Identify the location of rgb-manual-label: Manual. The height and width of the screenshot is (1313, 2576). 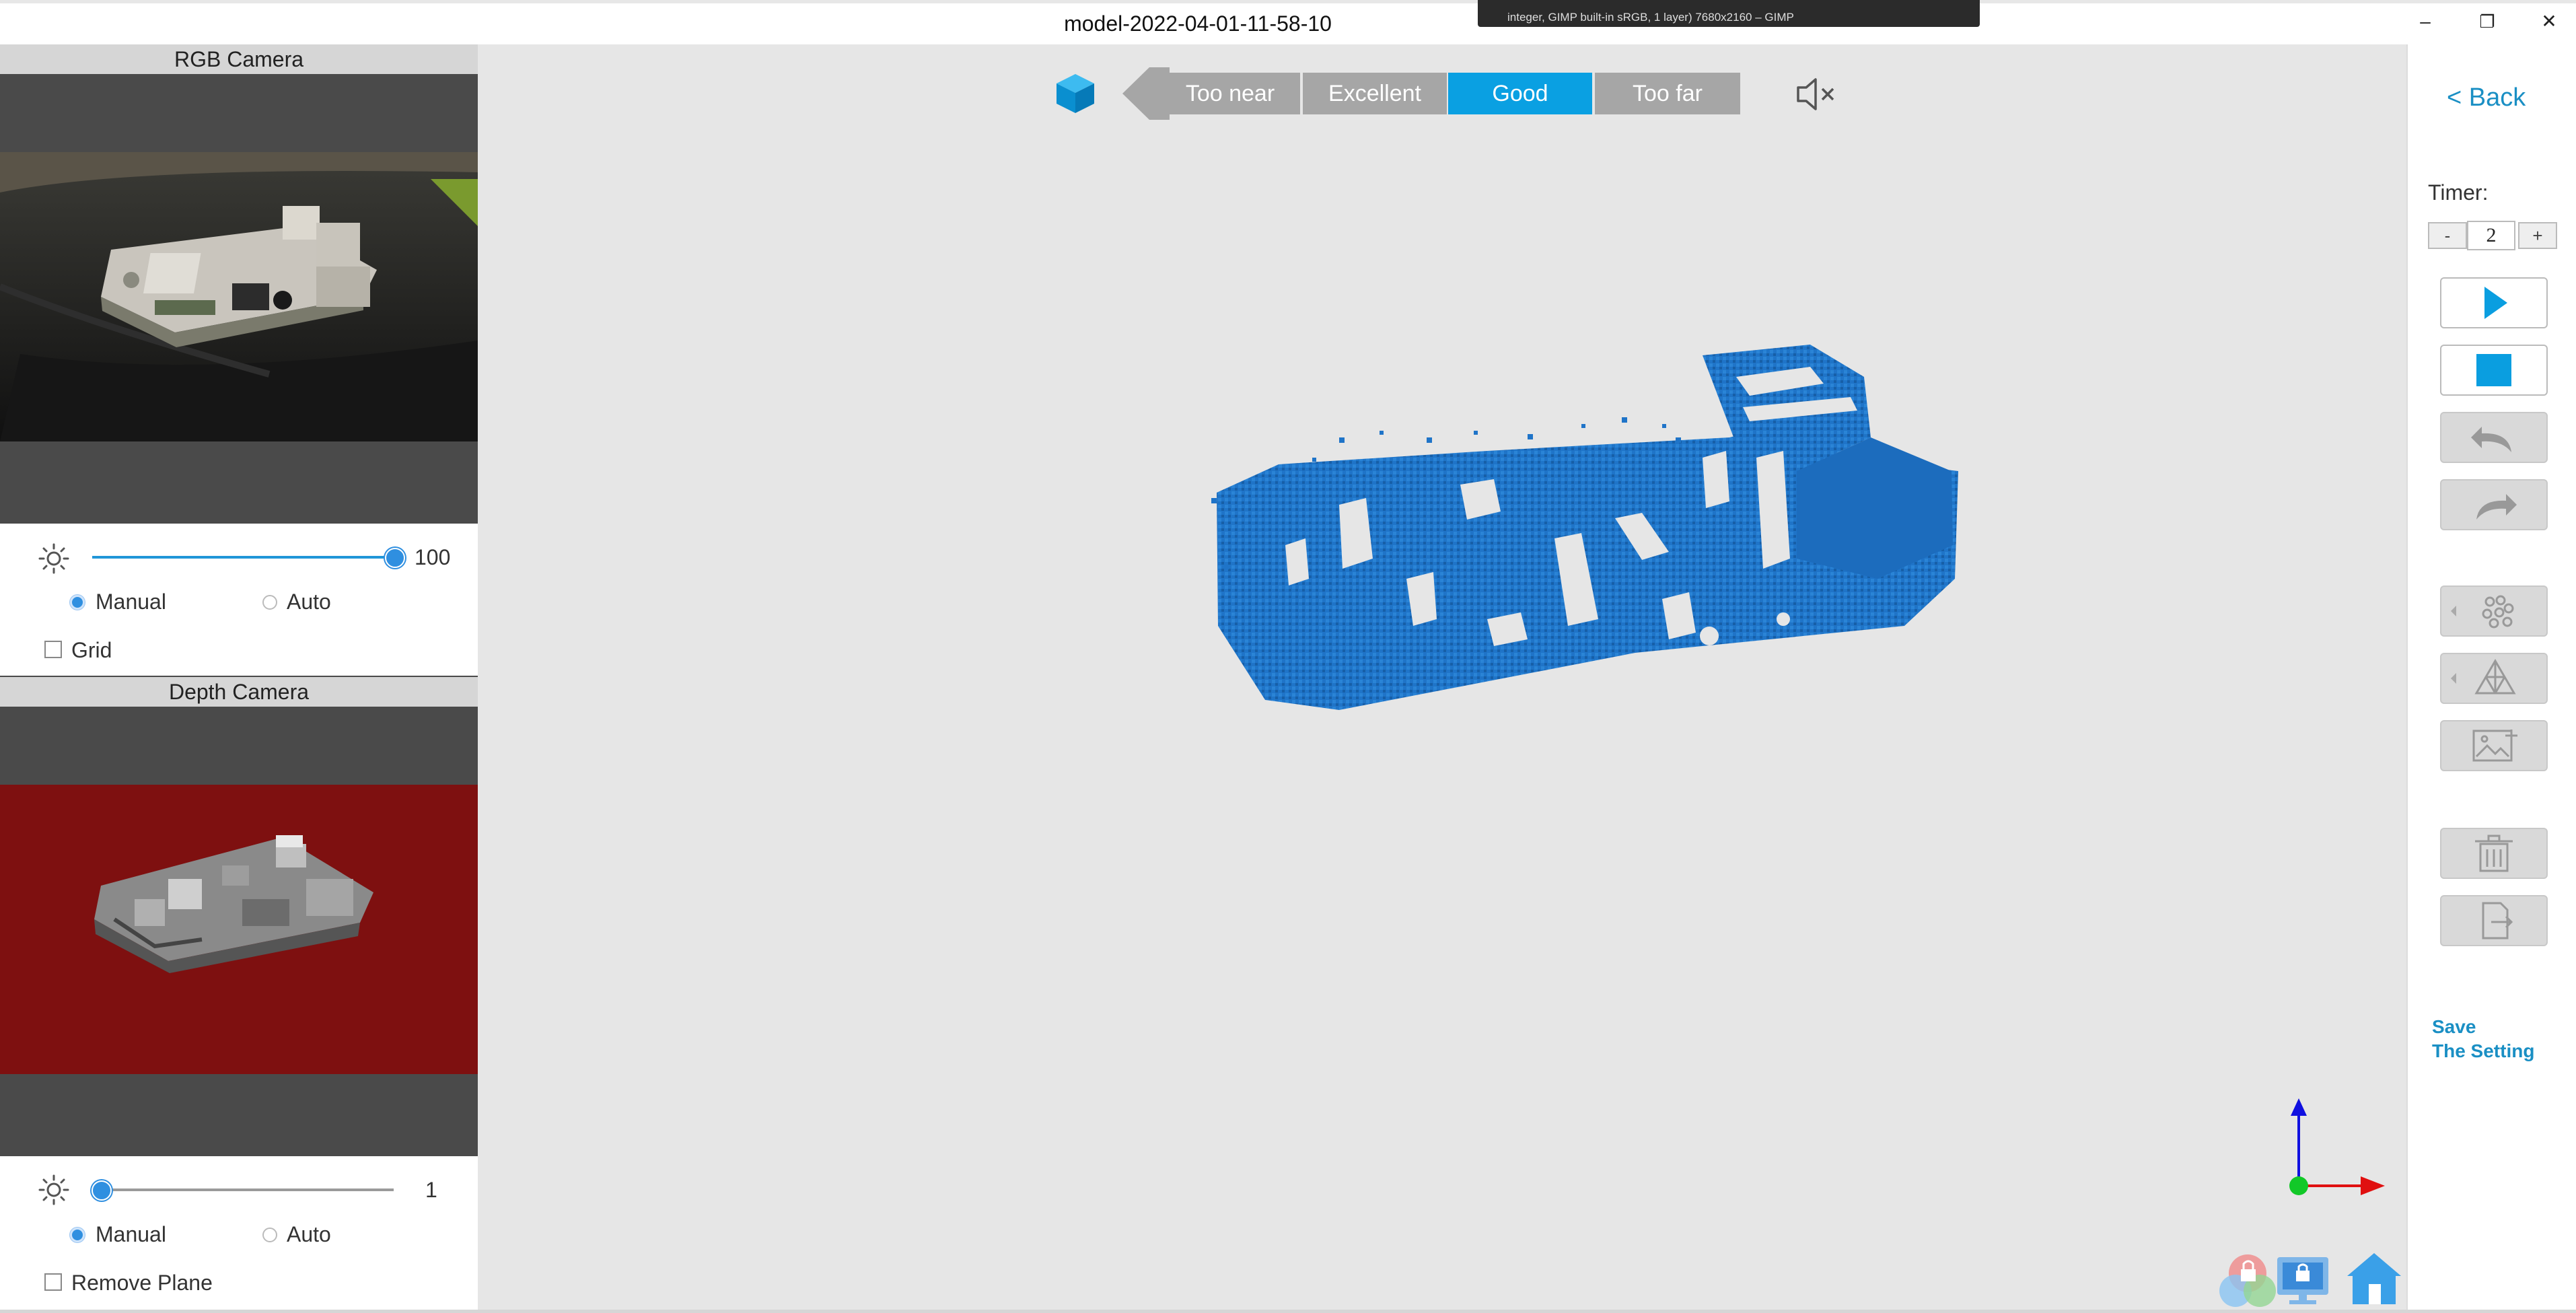
(131, 602).